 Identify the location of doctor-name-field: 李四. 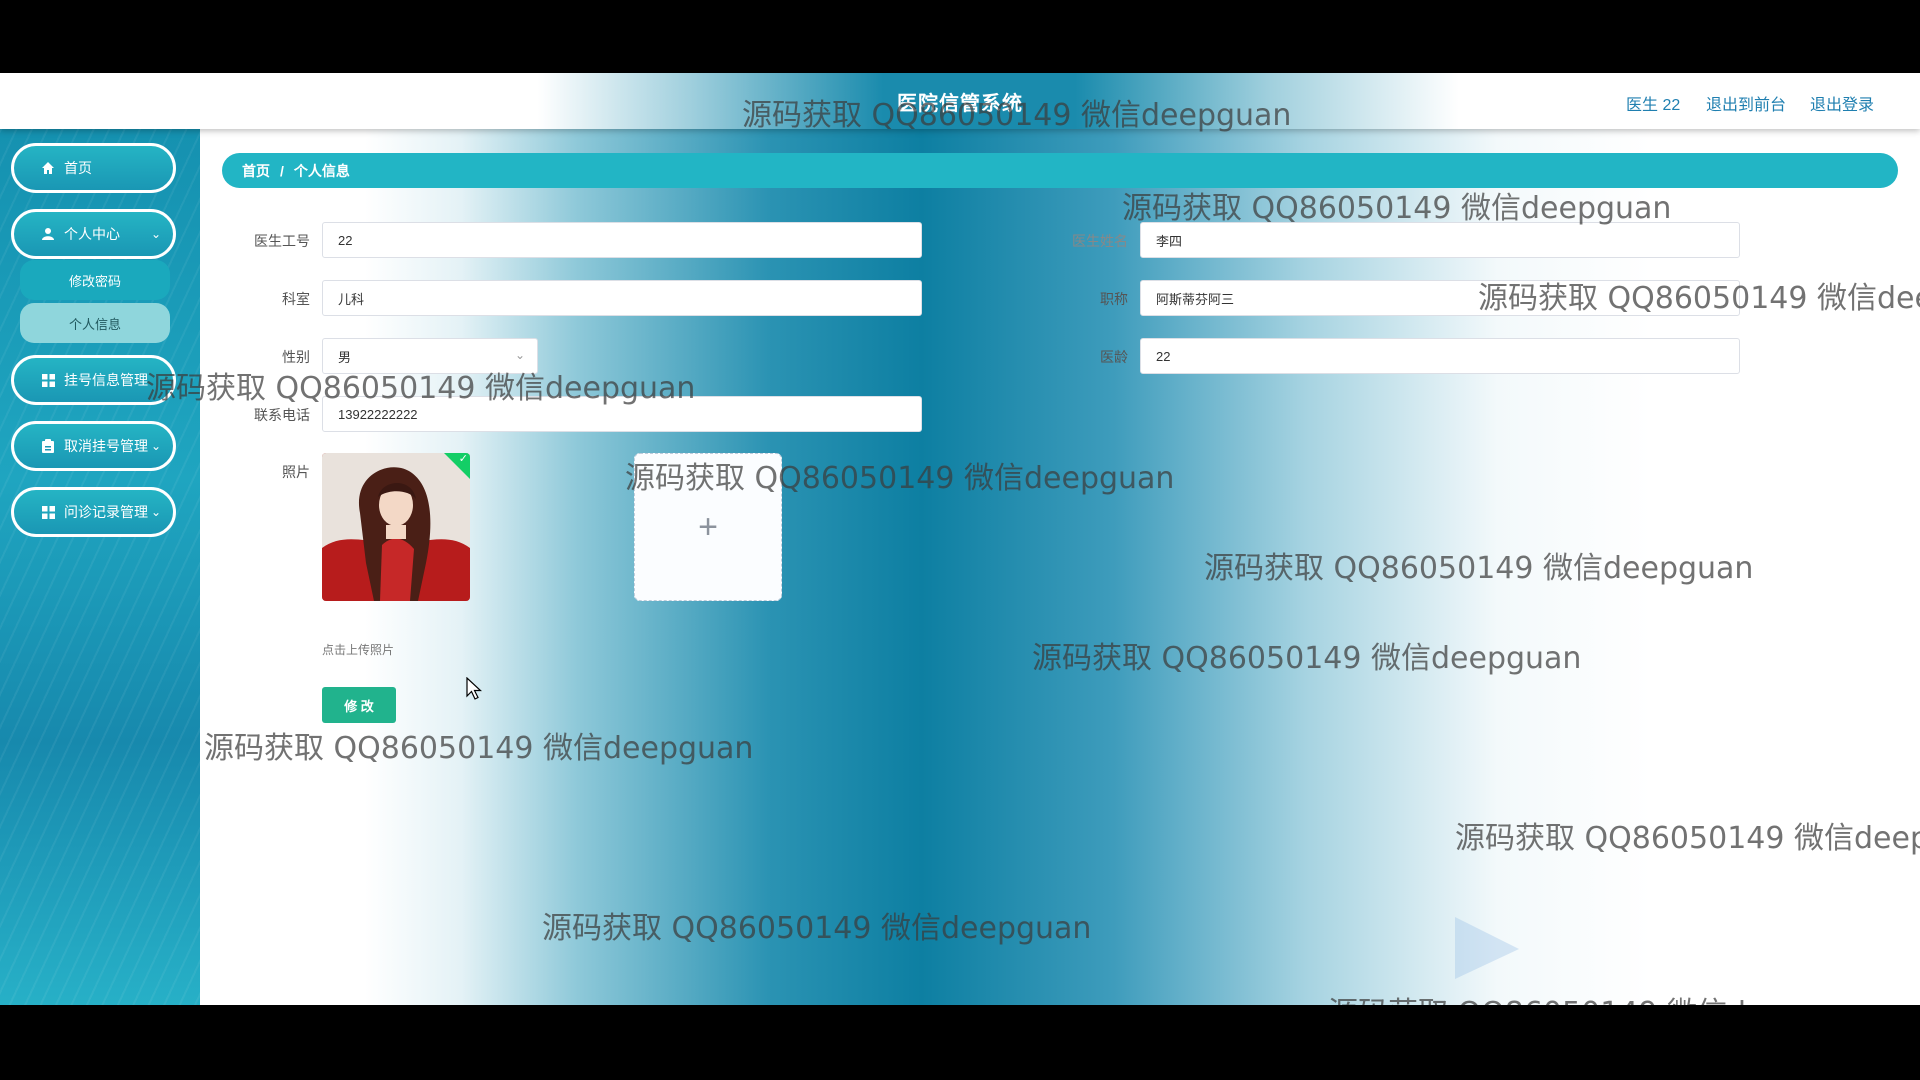
(1440, 240).